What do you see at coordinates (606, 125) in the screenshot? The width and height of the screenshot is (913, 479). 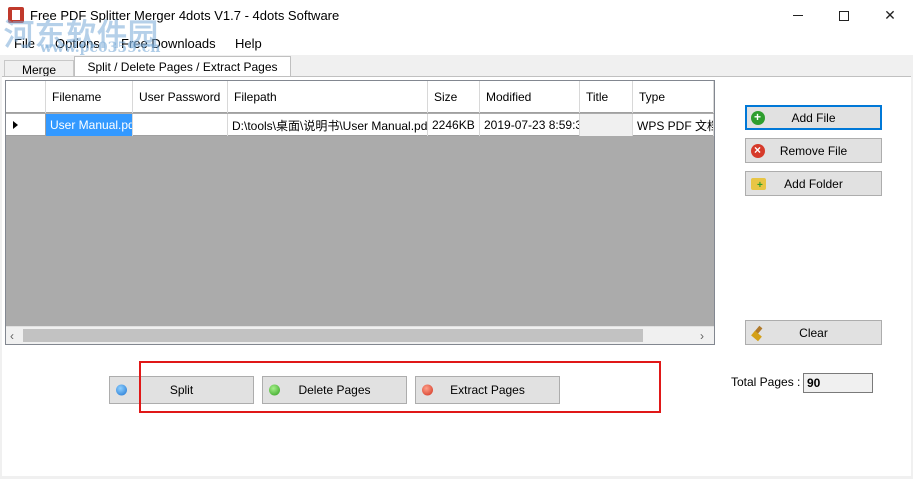 I see `cell-title` at bounding box center [606, 125].